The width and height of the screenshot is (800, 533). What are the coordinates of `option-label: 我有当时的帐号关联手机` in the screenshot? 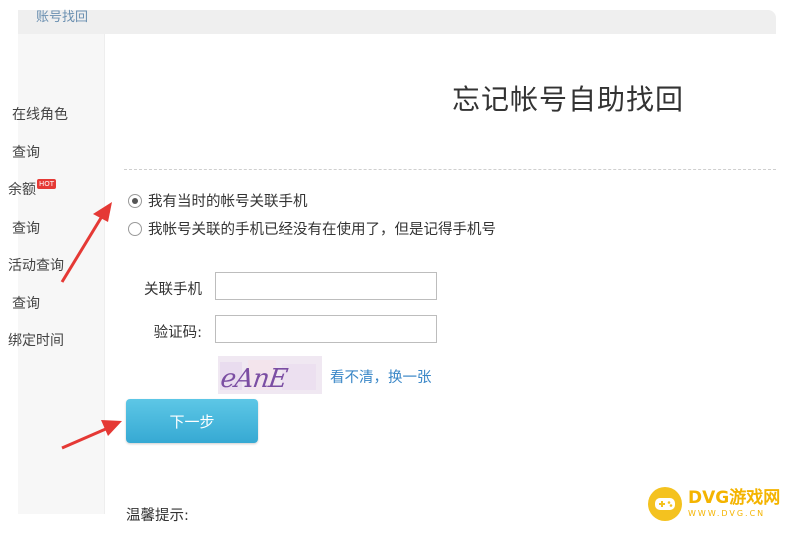 It's located at (228, 202).